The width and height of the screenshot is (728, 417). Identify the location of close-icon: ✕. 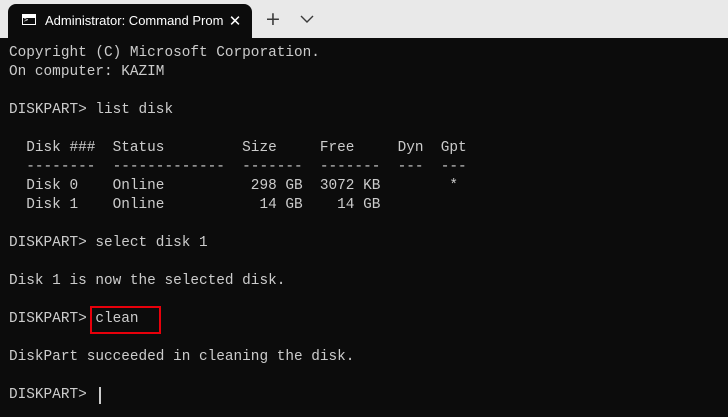
(235, 21).